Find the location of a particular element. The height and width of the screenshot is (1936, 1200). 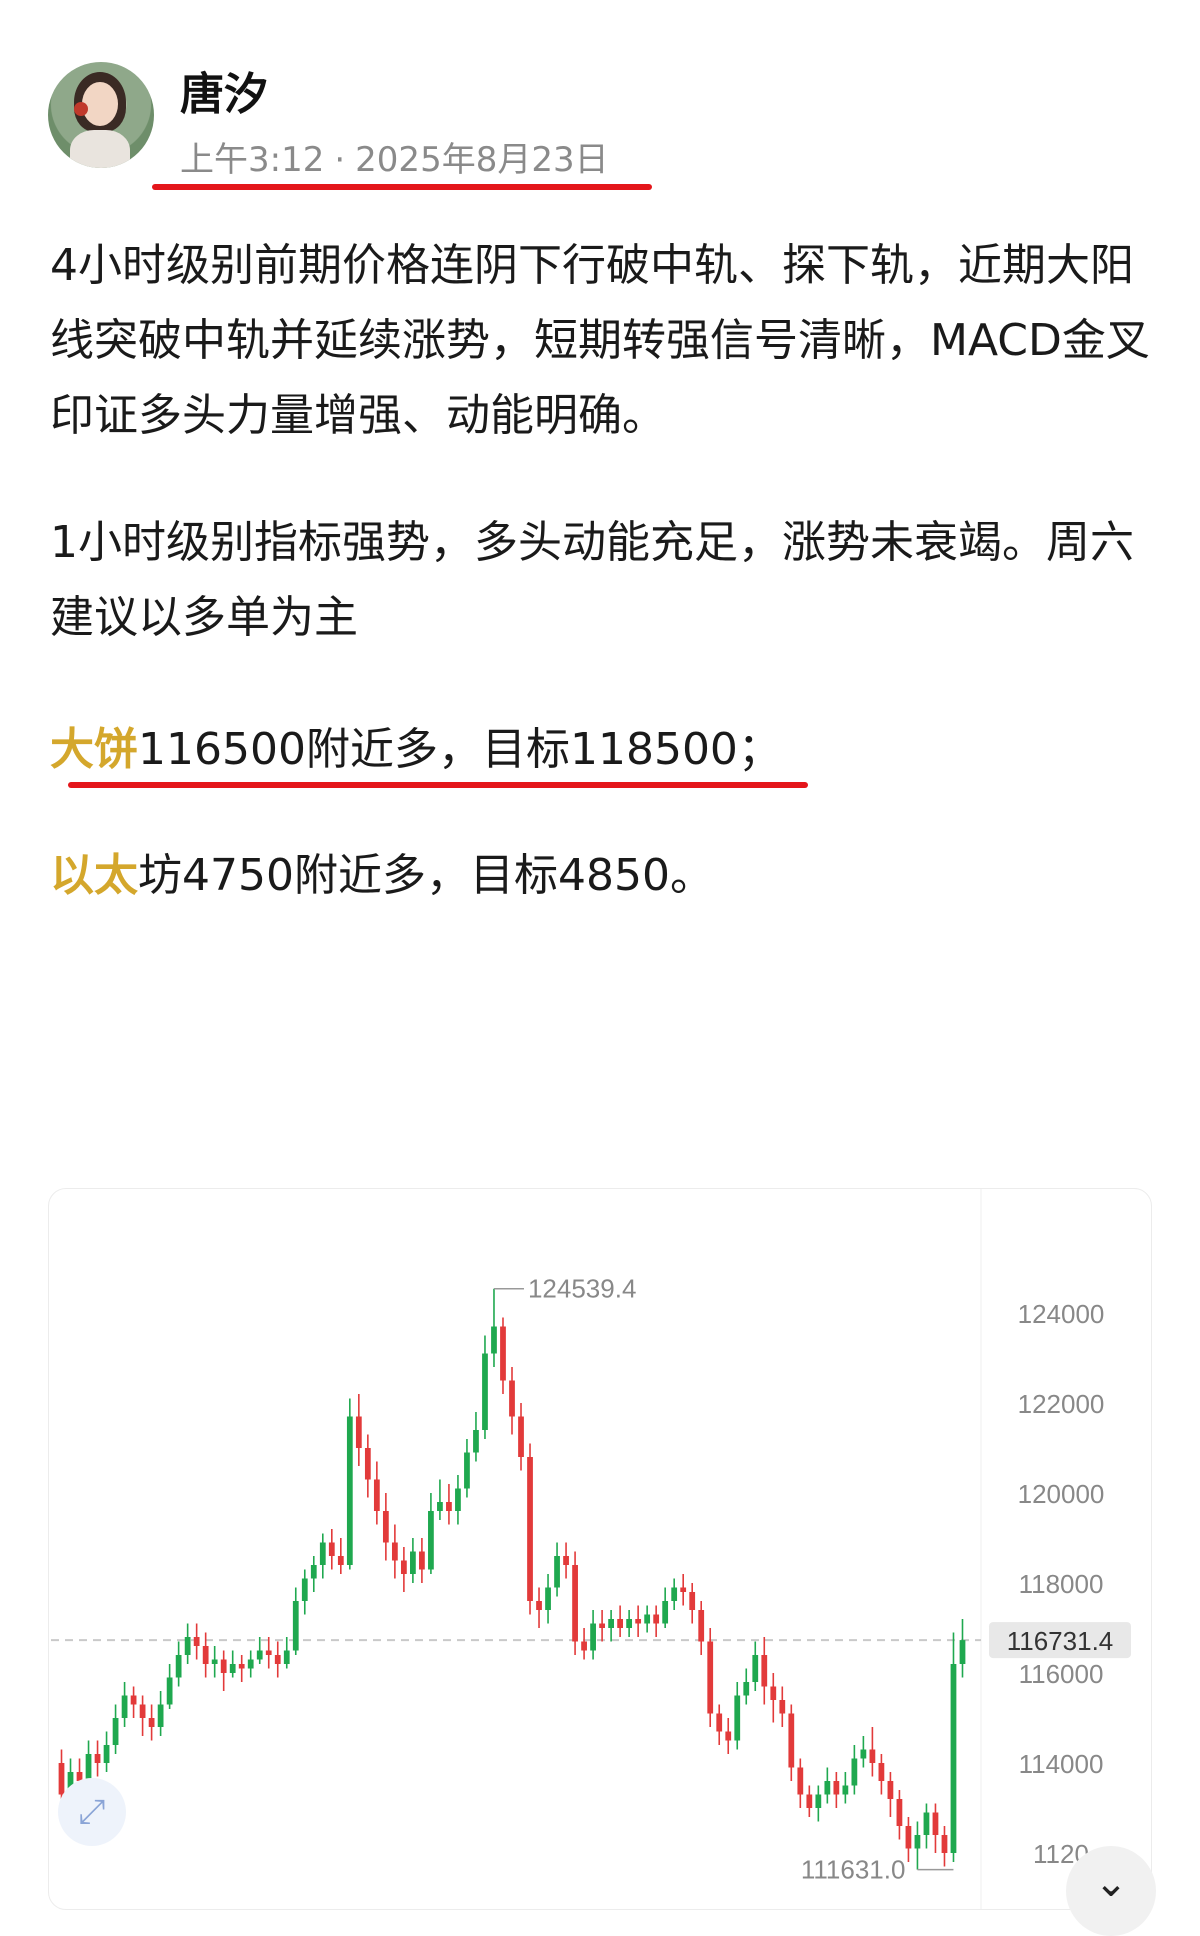

post-date: 2025年8月23日 is located at coordinates (482, 160).